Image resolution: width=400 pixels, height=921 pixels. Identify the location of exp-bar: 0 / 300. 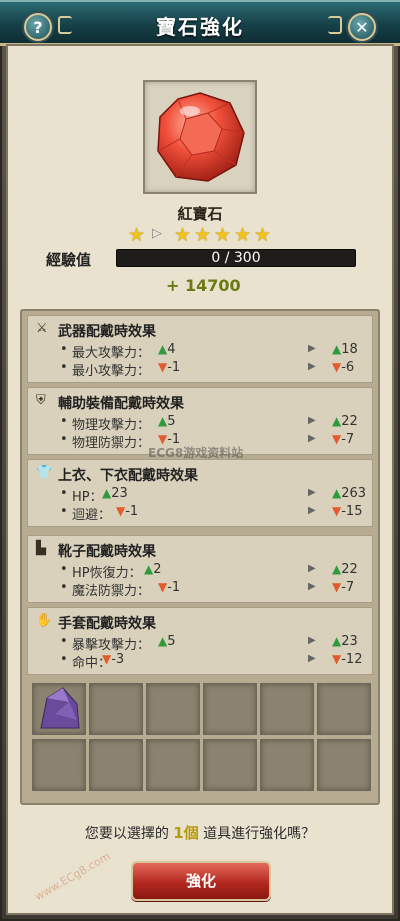
(236, 258).